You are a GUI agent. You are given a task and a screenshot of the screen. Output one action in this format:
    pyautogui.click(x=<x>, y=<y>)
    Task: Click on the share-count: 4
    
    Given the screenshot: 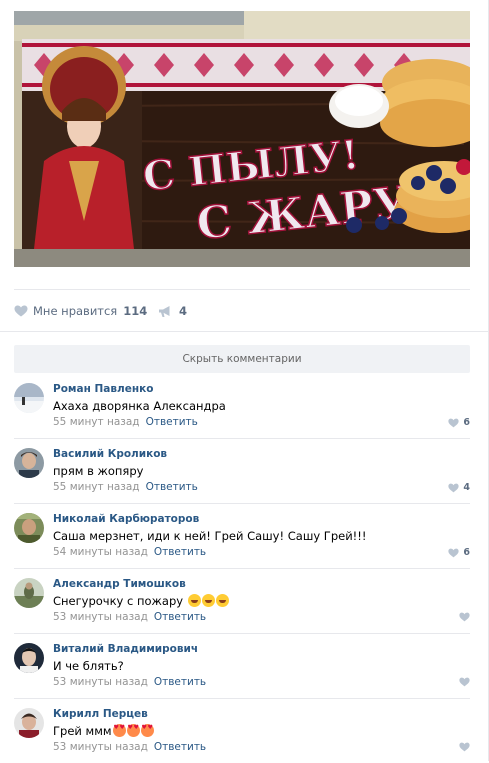 What is the action you would take?
    pyautogui.click(x=183, y=311)
    